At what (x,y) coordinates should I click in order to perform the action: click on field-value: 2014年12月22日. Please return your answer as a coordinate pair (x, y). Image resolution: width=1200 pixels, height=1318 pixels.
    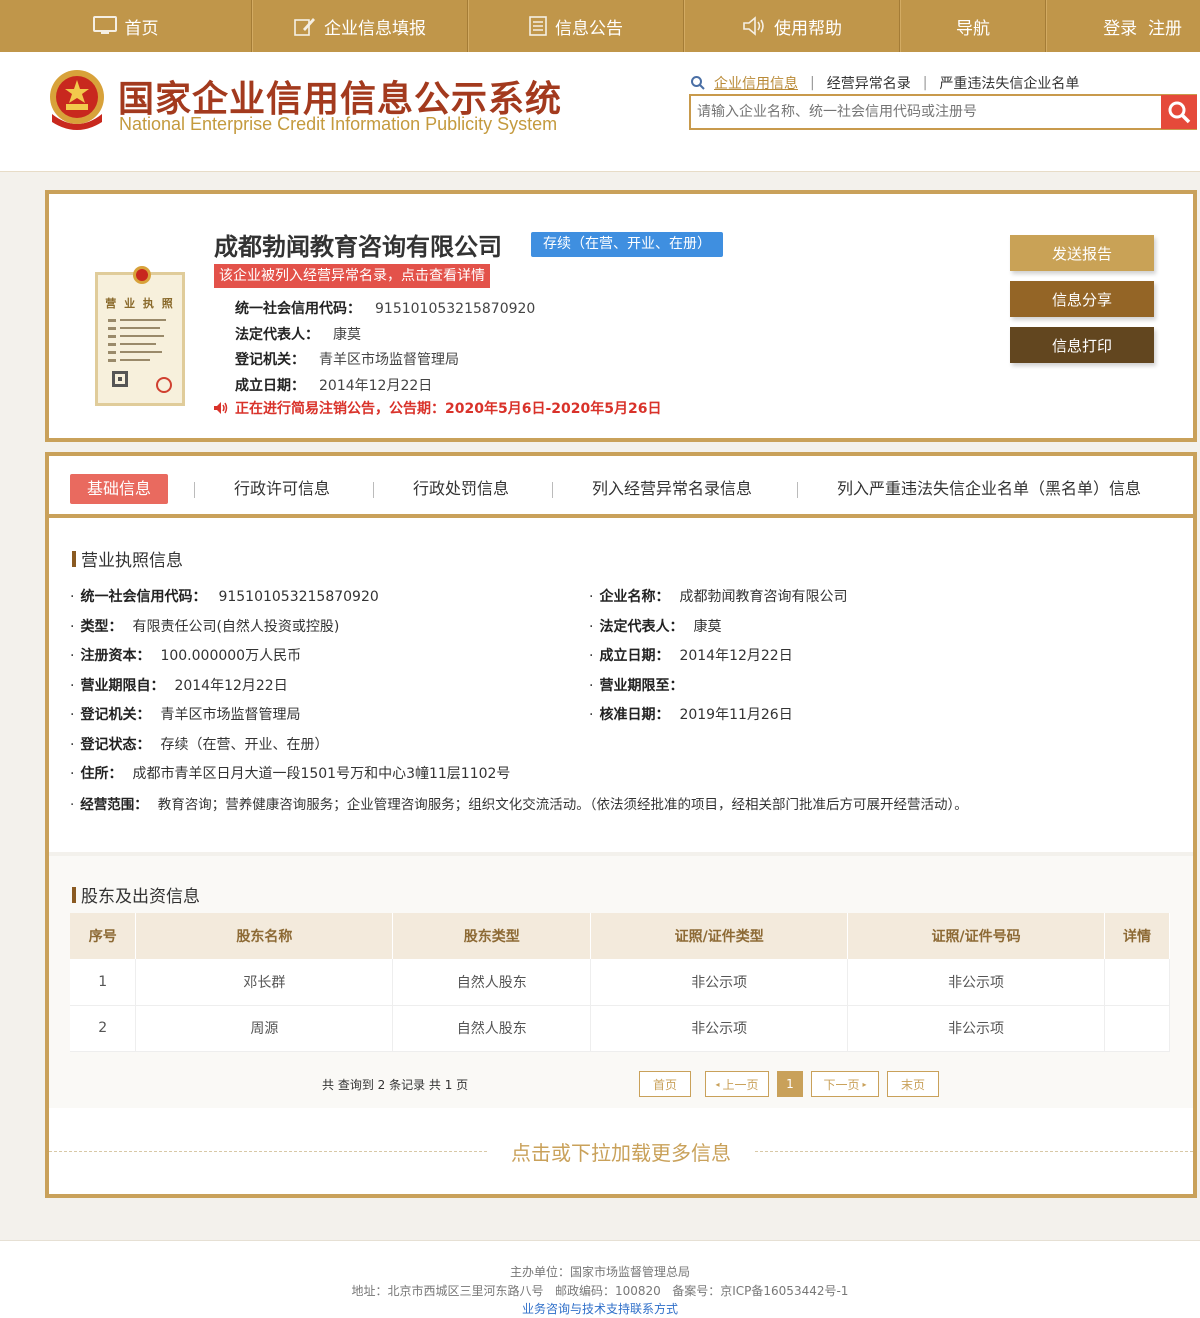
    Looking at the image, I should click on (736, 656).